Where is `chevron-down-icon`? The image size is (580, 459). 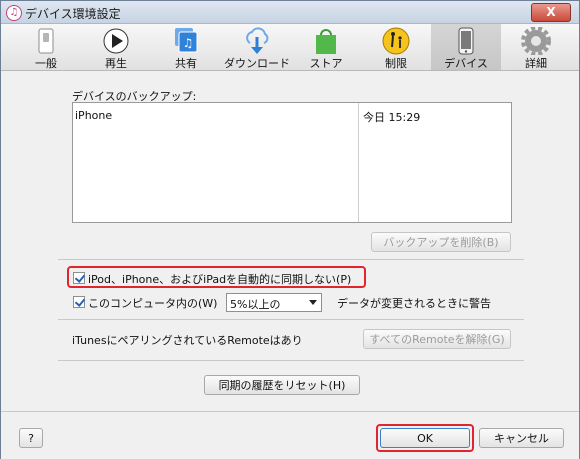 chevron-down-icon is located at coordinates (313, 302).